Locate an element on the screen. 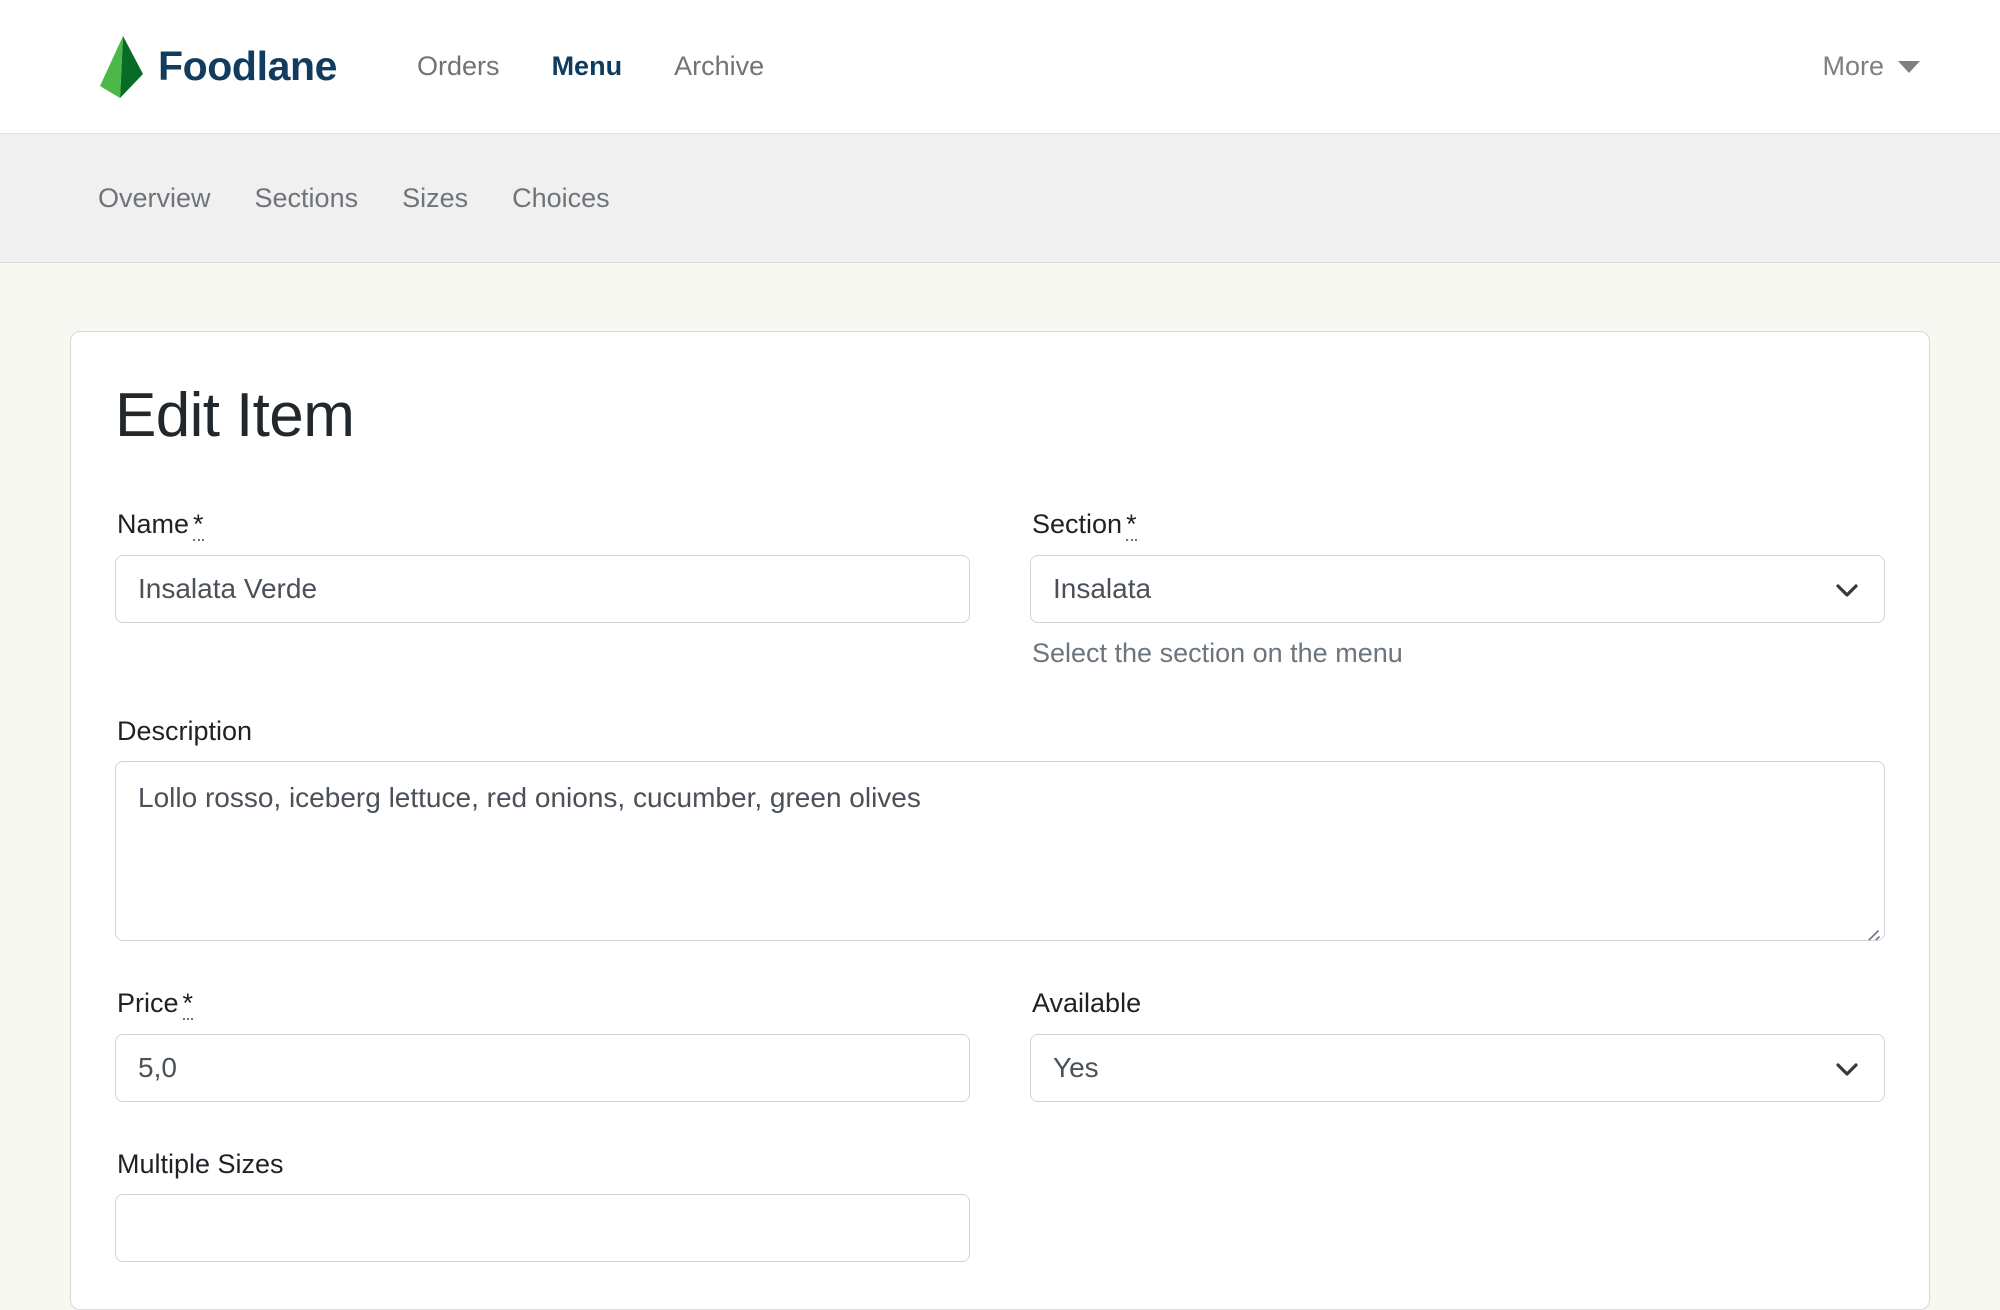 The height and width of the screenshot is (1310, 2000). section-label-text: Section is located at coordinates (1077, 524).